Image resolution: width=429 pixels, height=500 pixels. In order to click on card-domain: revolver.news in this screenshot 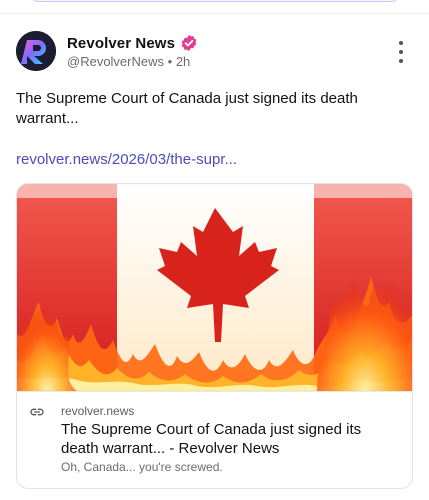, I will do `click(98, 411)`.